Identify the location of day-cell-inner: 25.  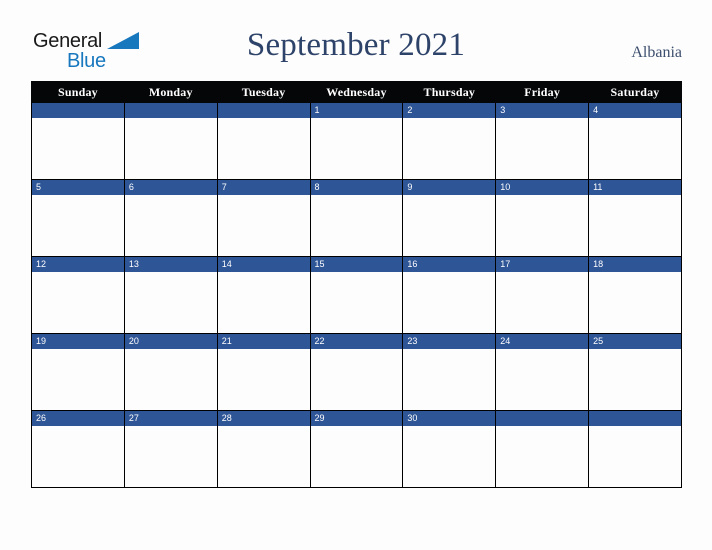
(635, 372).